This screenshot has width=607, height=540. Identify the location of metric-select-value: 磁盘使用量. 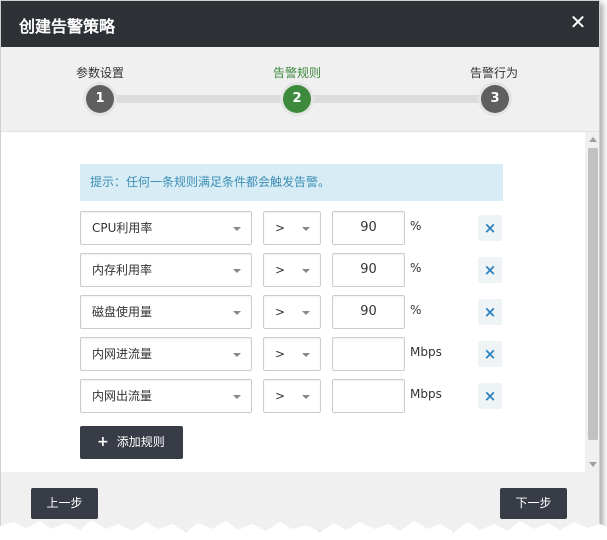
(122, 312).